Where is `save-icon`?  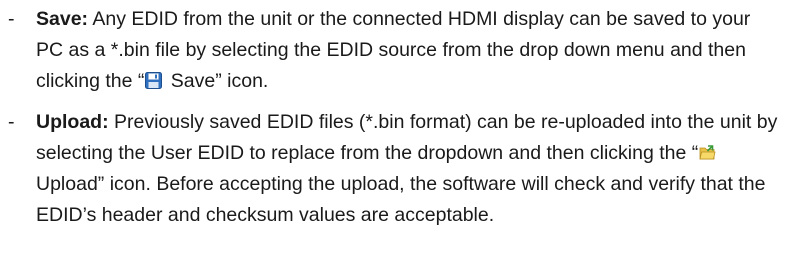
save-icon is located at coordinates (154, 80).